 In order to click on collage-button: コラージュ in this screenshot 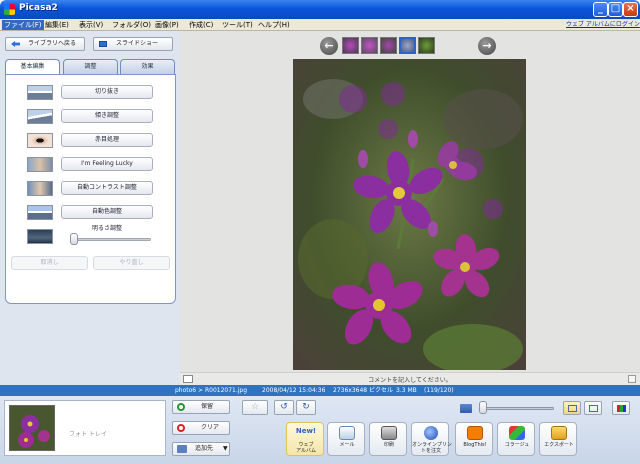, I will do `click(516, 439)`.